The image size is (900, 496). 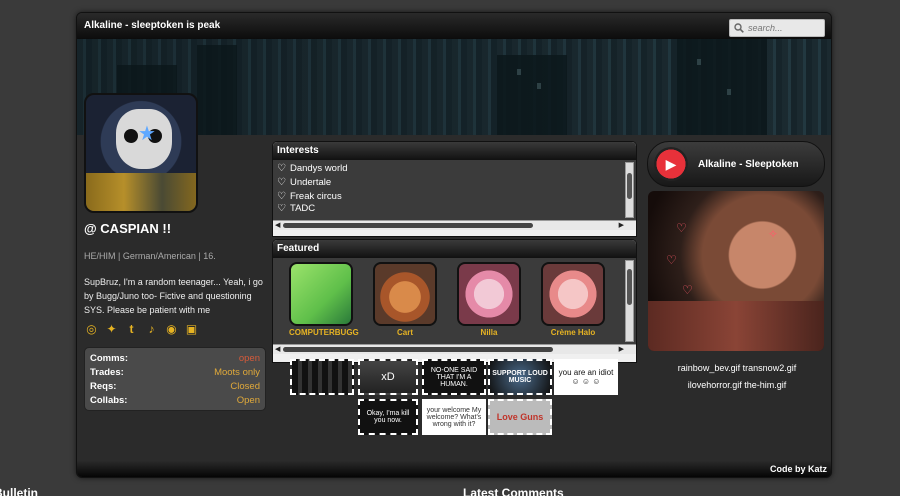 I want to click on discord-icon: ◉, so click(x=171, y=328).